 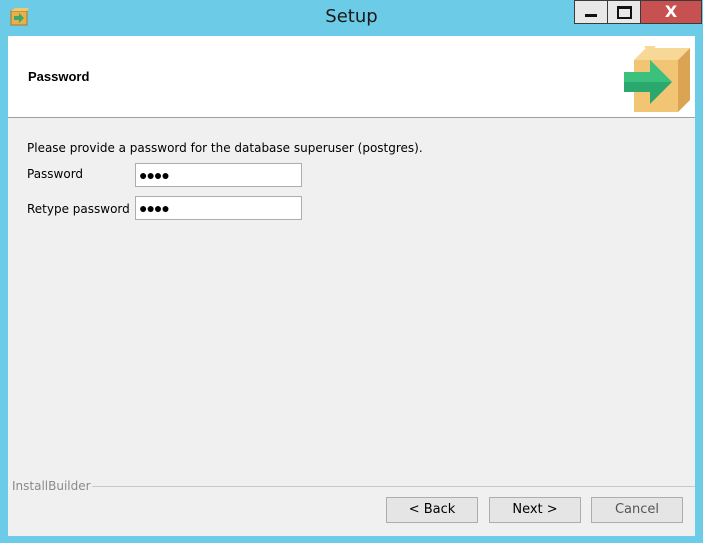 I want to click on password-mask: ●●●●, so click(x=154, y=175).